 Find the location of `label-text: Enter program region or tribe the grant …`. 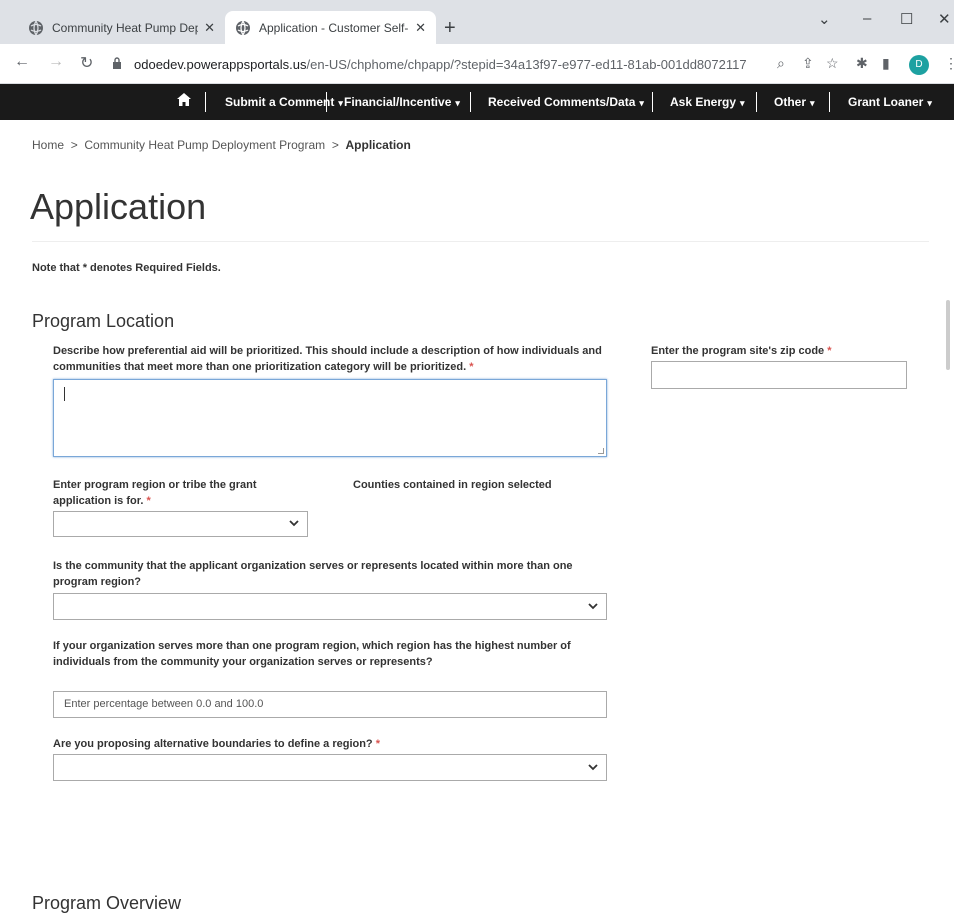

label-text: Enter program region or tribe the grant … is located at coordinates (155, 493).